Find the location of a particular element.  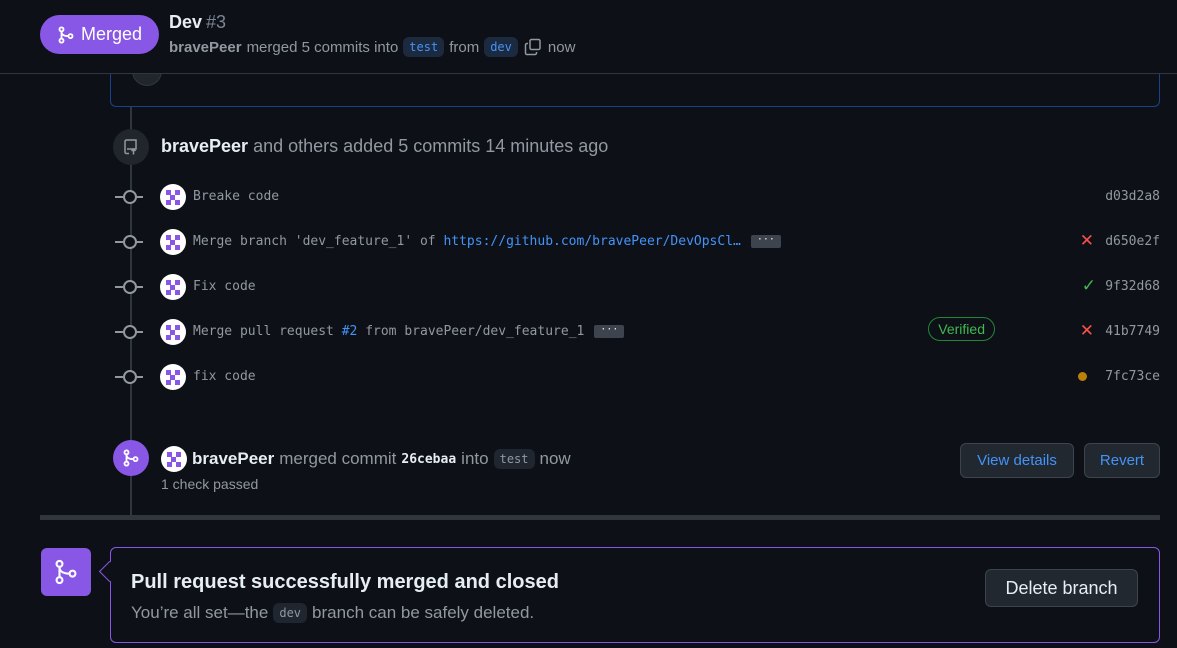

pr-time: now is located at coordinates (561, 47).